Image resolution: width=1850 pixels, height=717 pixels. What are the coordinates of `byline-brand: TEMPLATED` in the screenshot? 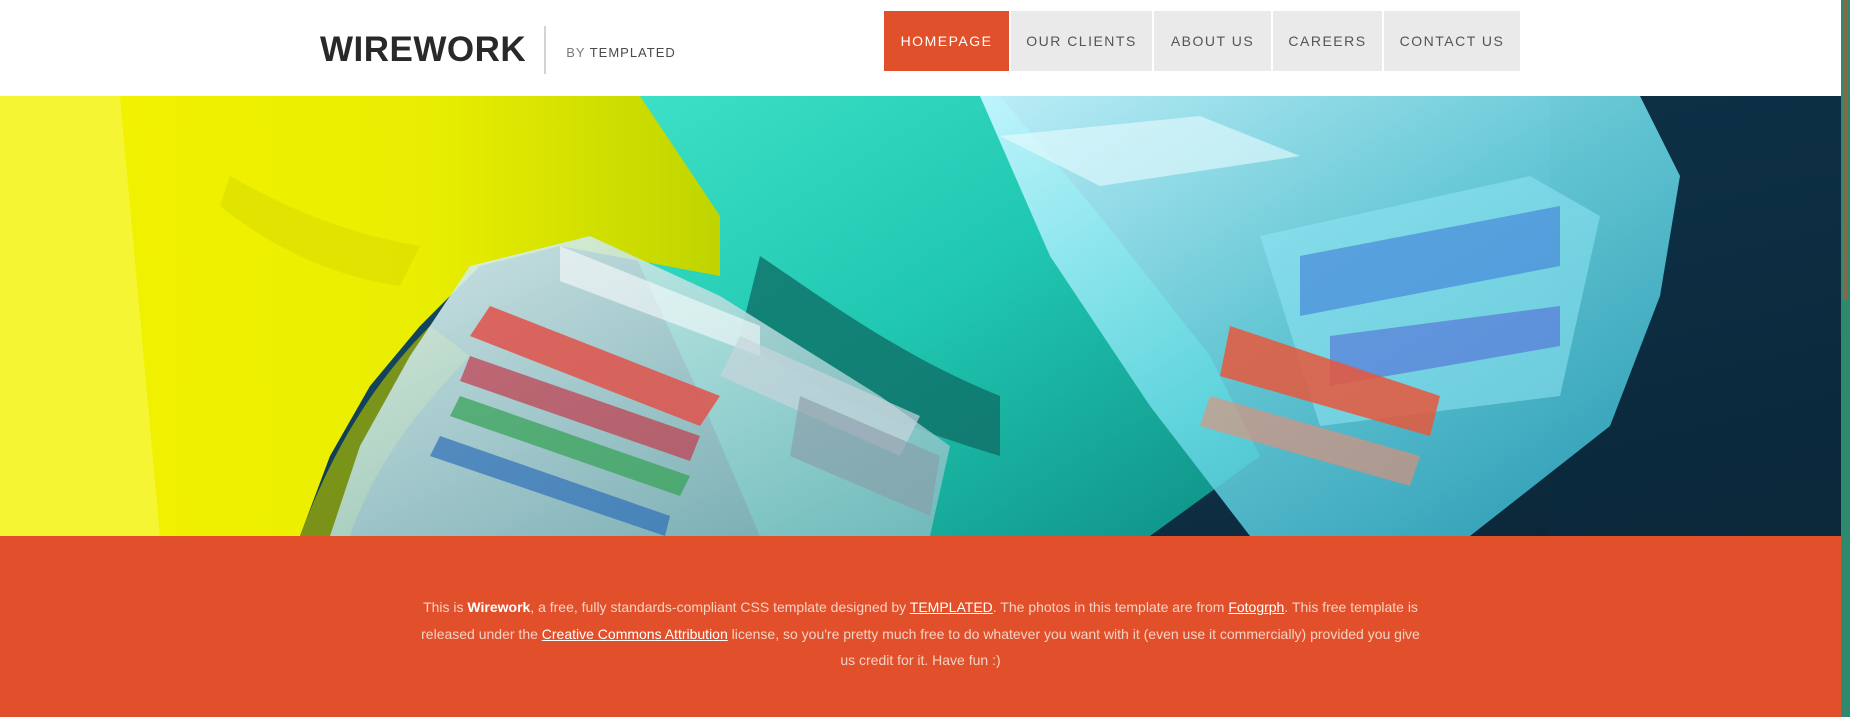 It's located at (632, 52).